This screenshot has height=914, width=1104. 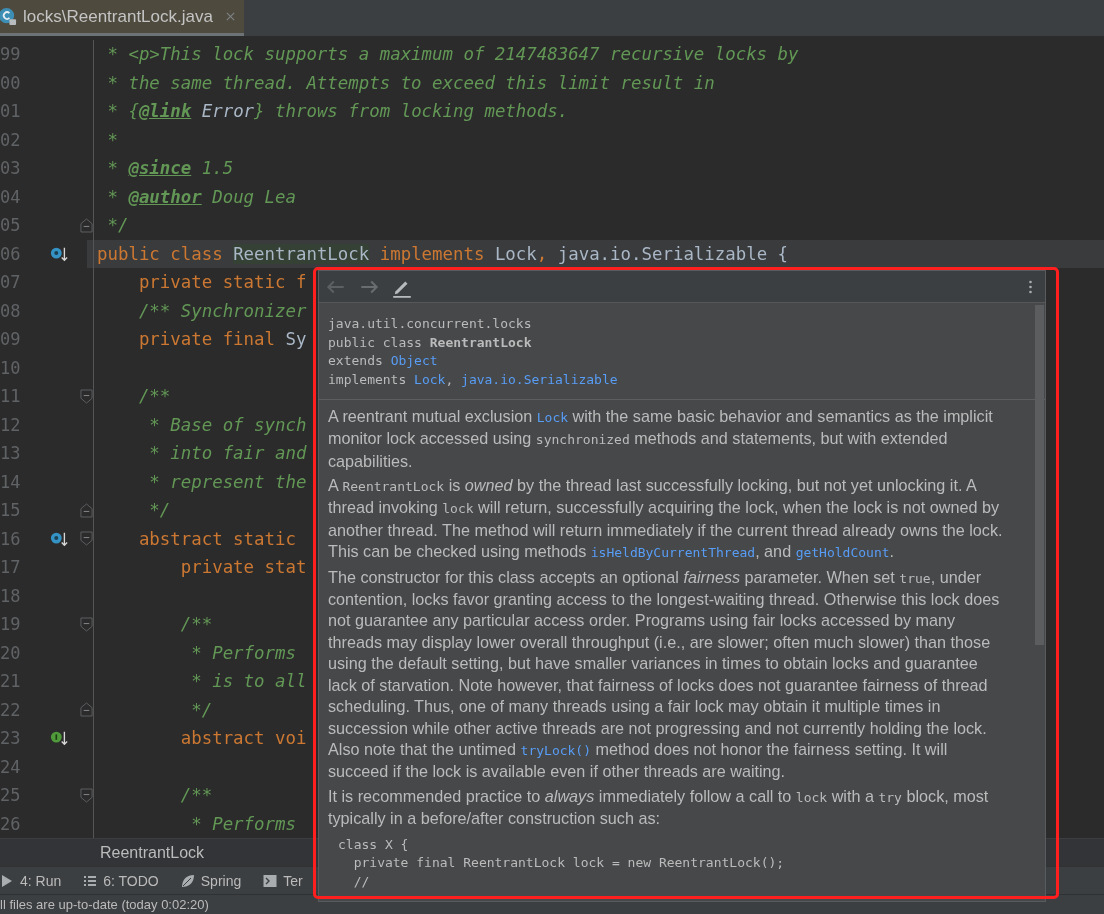 What do you see at coordinates (11, 168) in the screenshot?
I see `line-number: 03` at bounding box center [11, 168].